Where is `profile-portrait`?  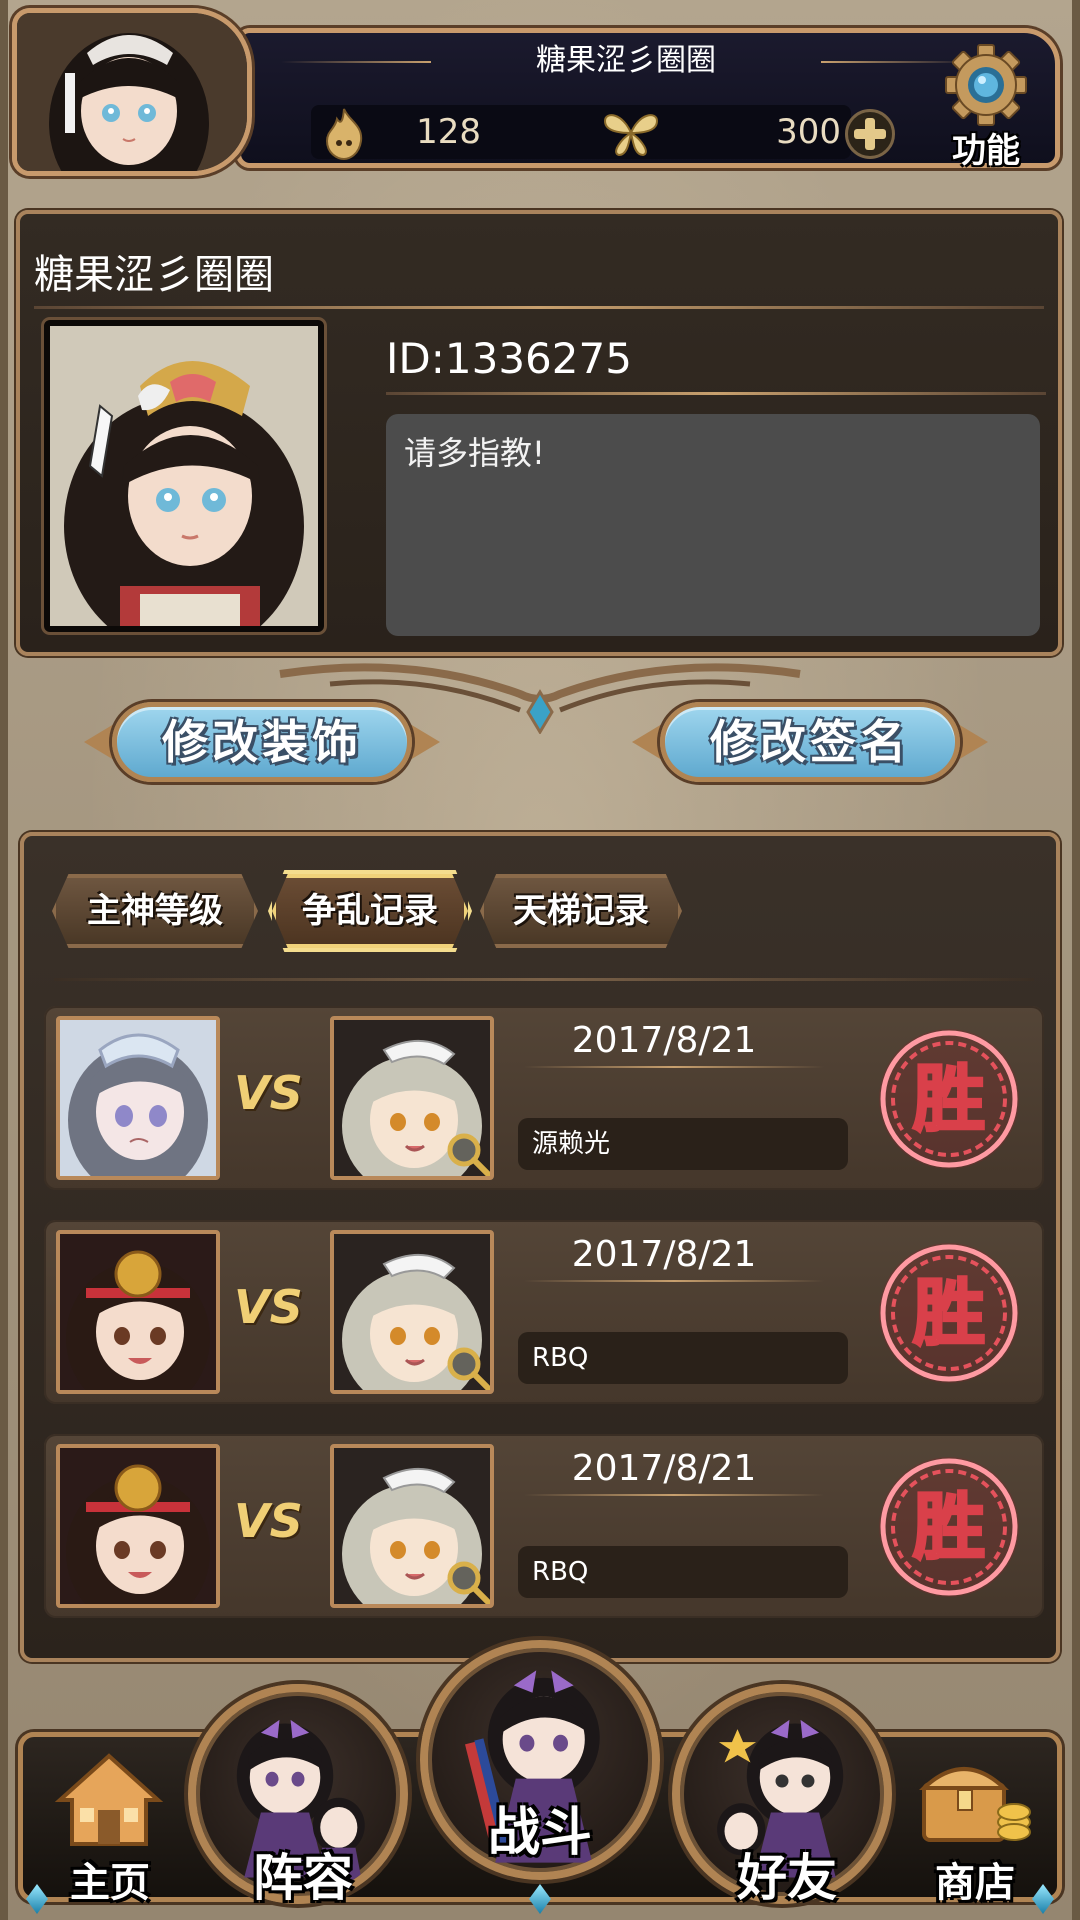
profile-portrait is located at coordinates (184, 488).